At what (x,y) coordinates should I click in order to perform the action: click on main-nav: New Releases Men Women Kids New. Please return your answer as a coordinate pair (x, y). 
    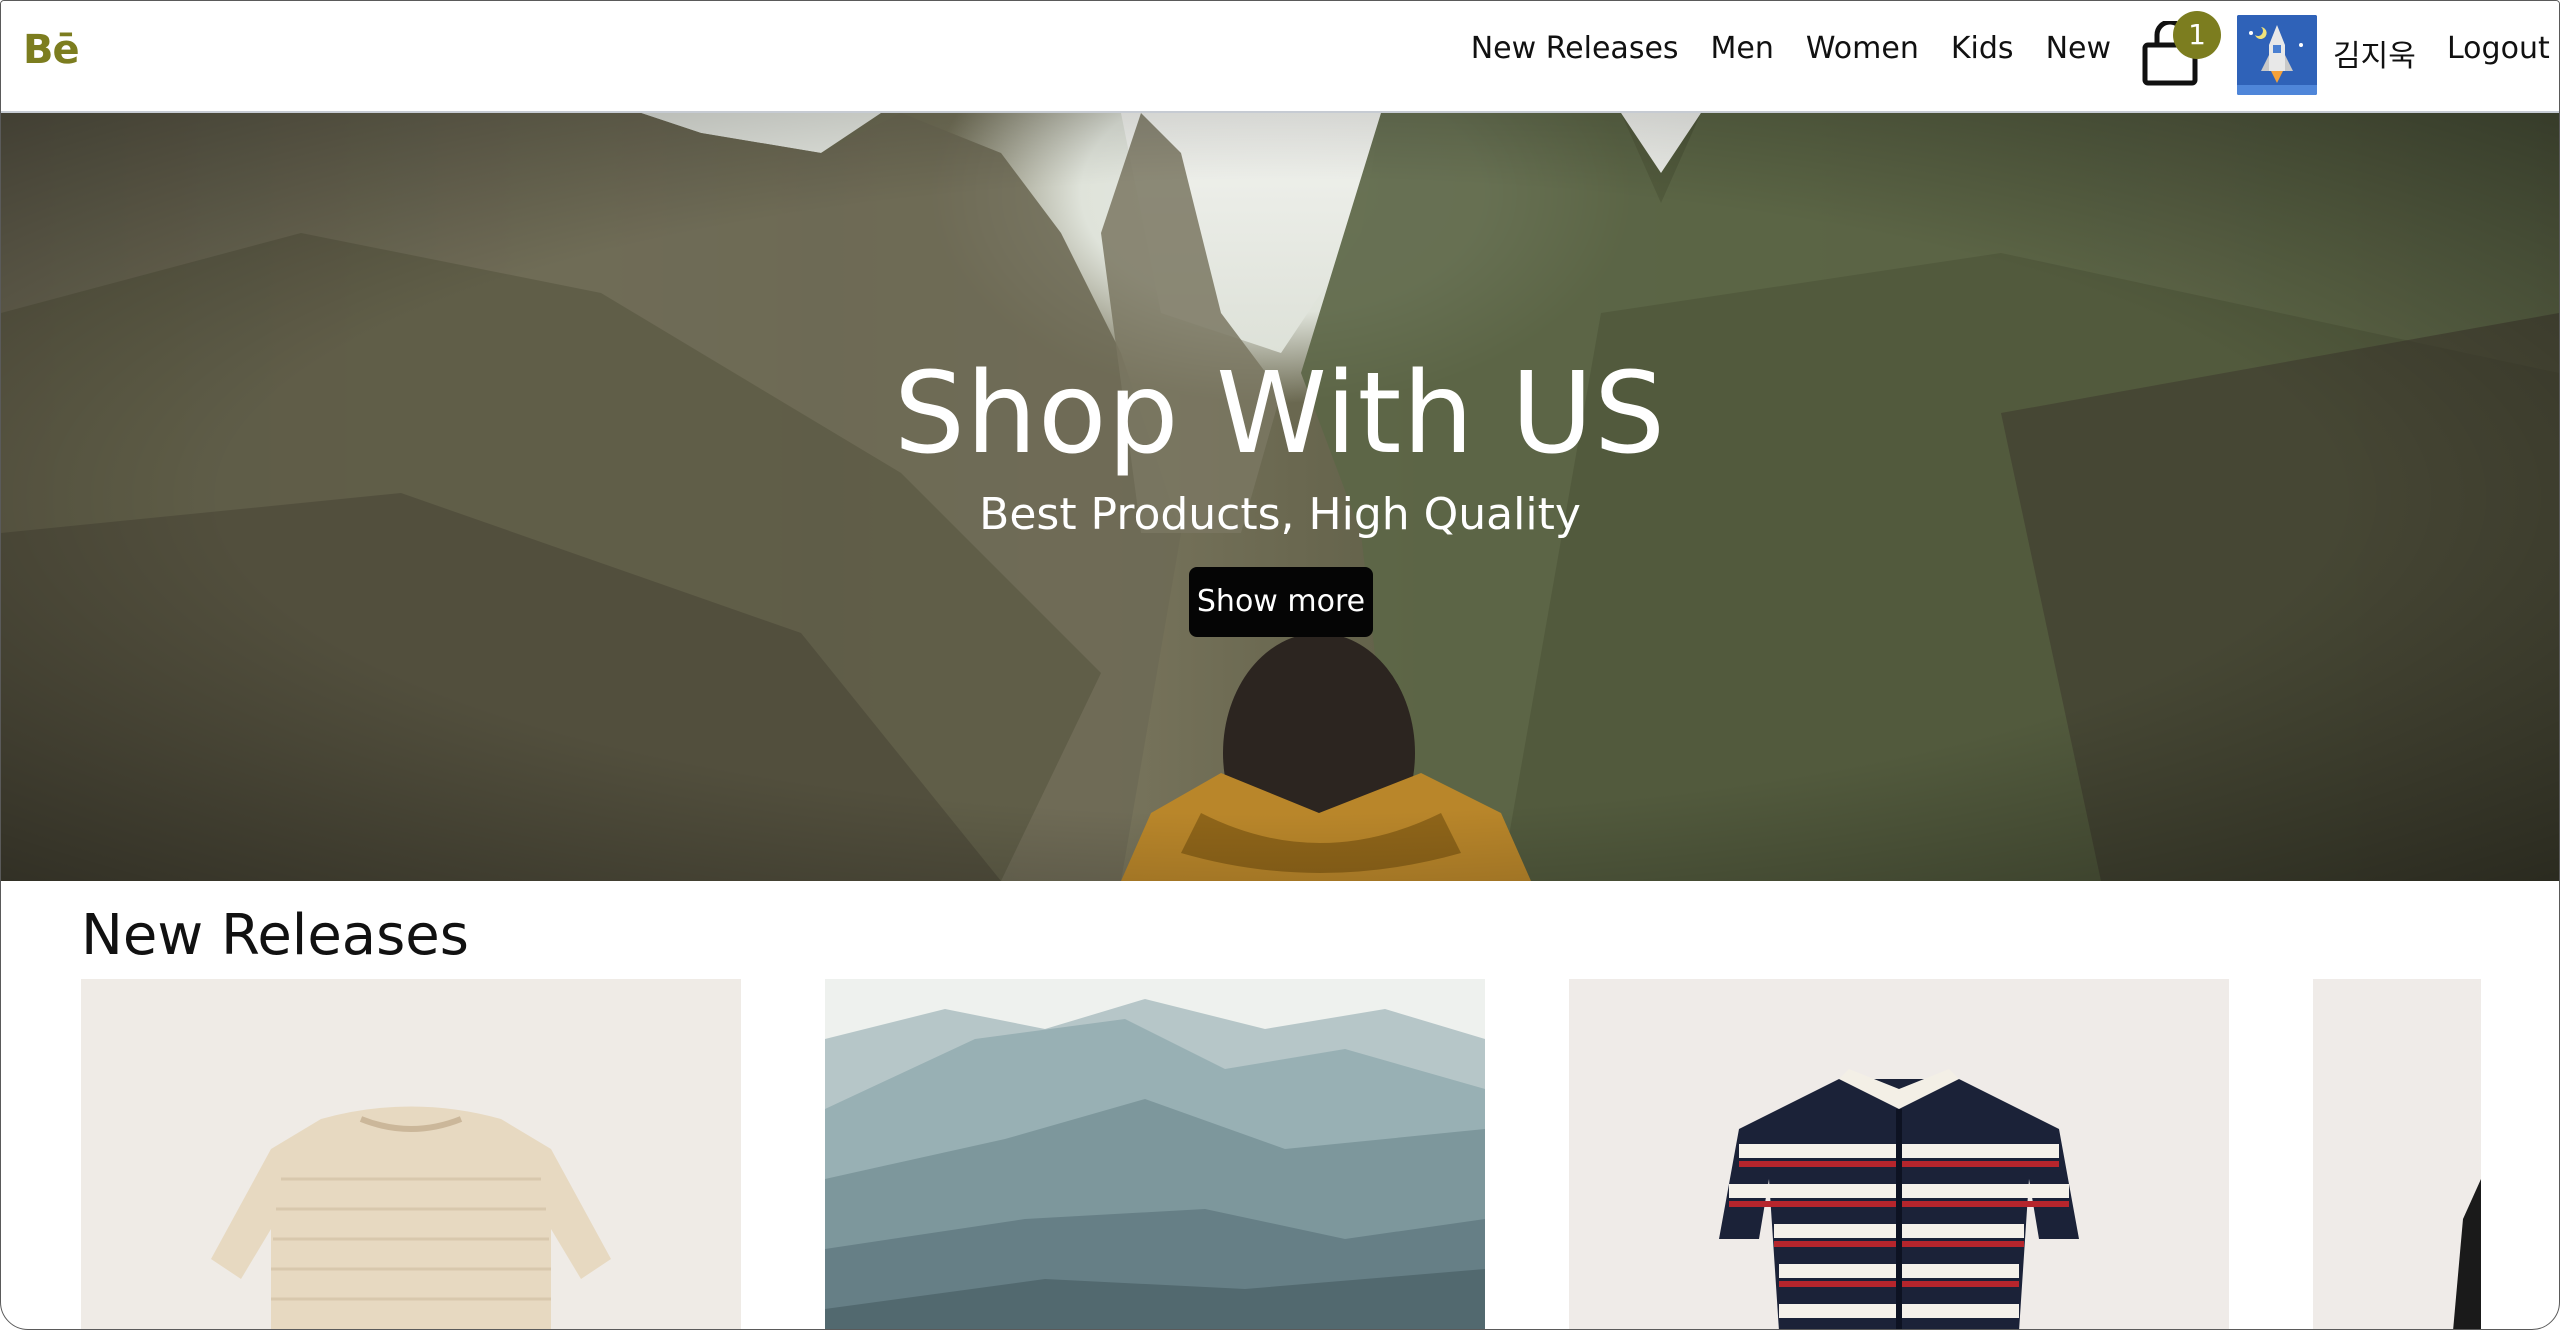
    Looking at the image, I should click on (1791, 48).